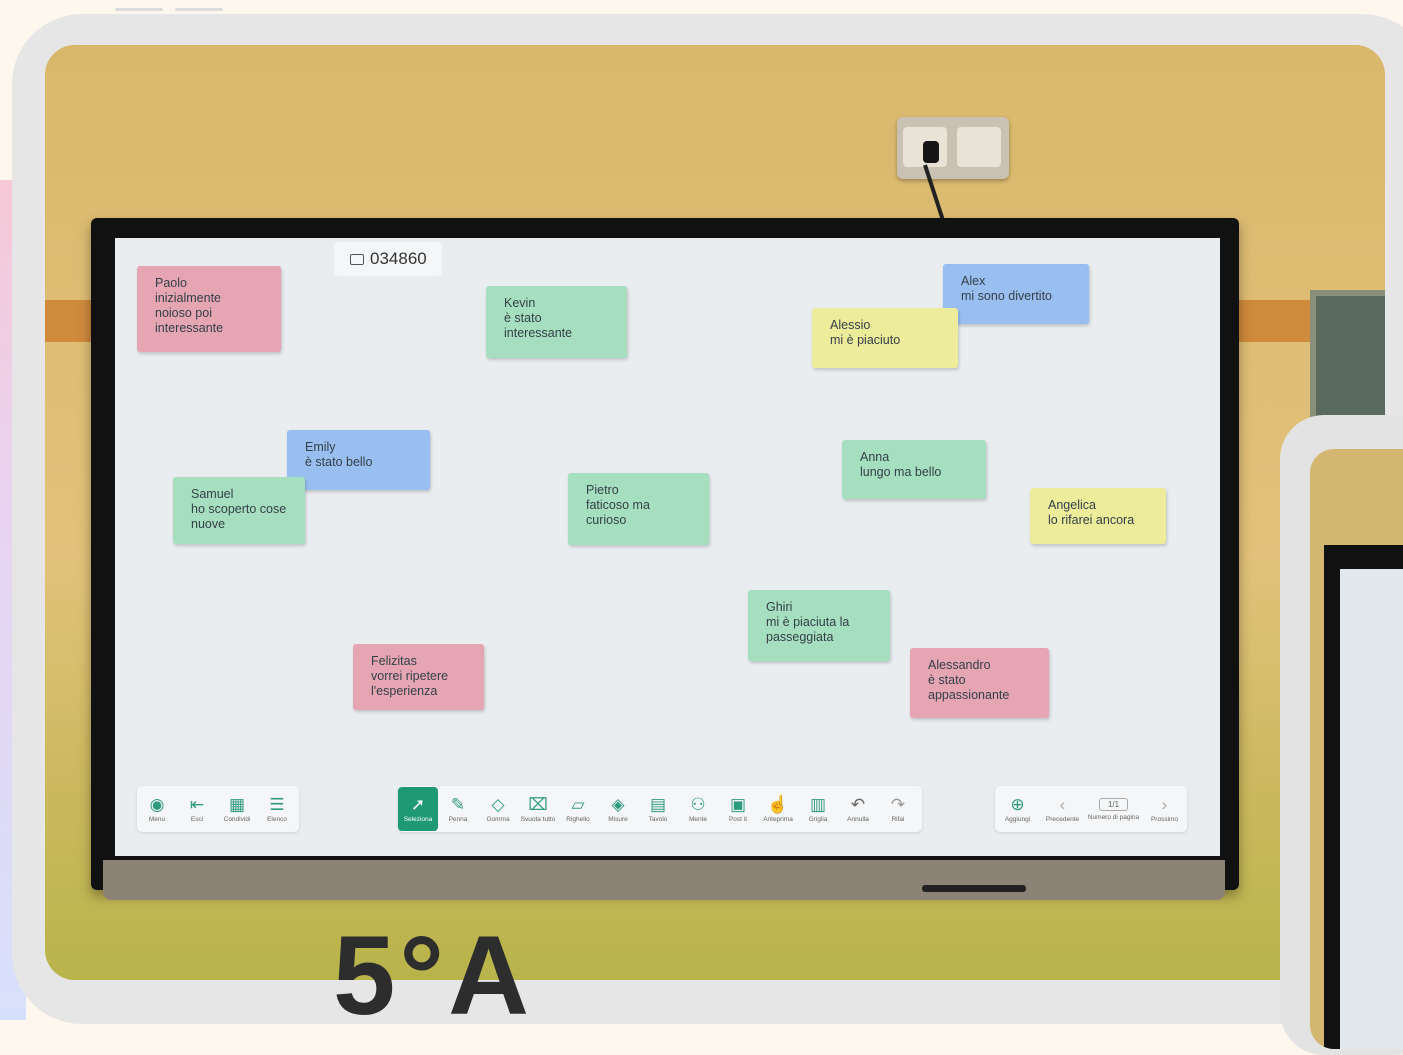 The image size is (1403, 1055). What do you see at coordinates (778, 804) in the screenshot?
I see `preview-icon: ☝` at bounding box center [778, 804].